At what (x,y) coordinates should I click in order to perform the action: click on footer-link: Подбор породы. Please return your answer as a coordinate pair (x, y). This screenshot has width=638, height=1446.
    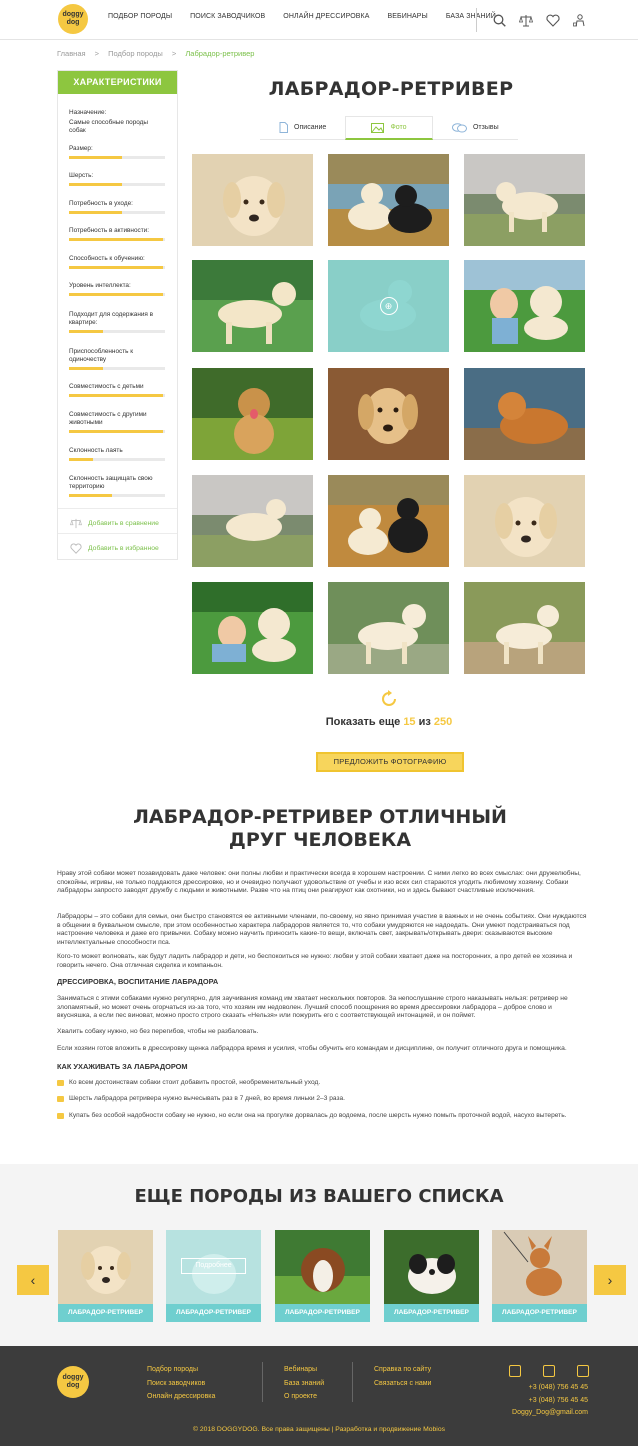
    Looking at the image, I should click on (181, 1370).